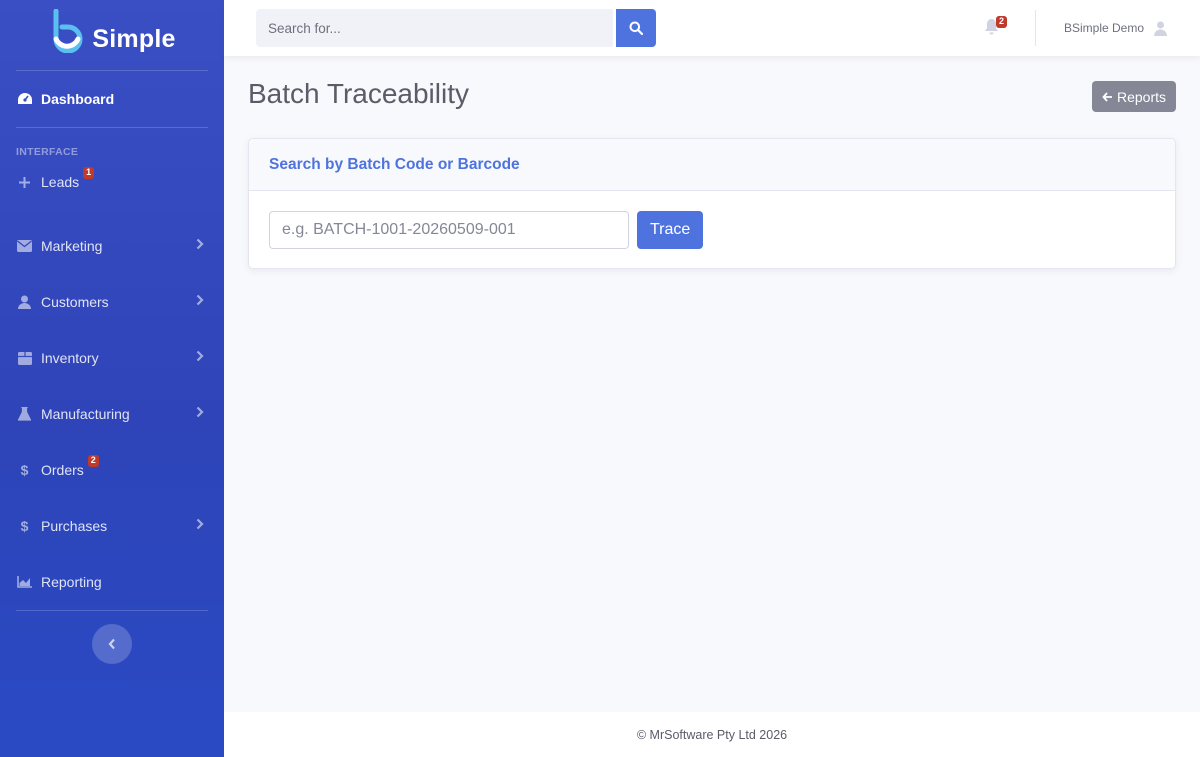 This screenshot has height=757, width=1200. I want to click on sidebar-item-customers: Customers, so click(112, 302).